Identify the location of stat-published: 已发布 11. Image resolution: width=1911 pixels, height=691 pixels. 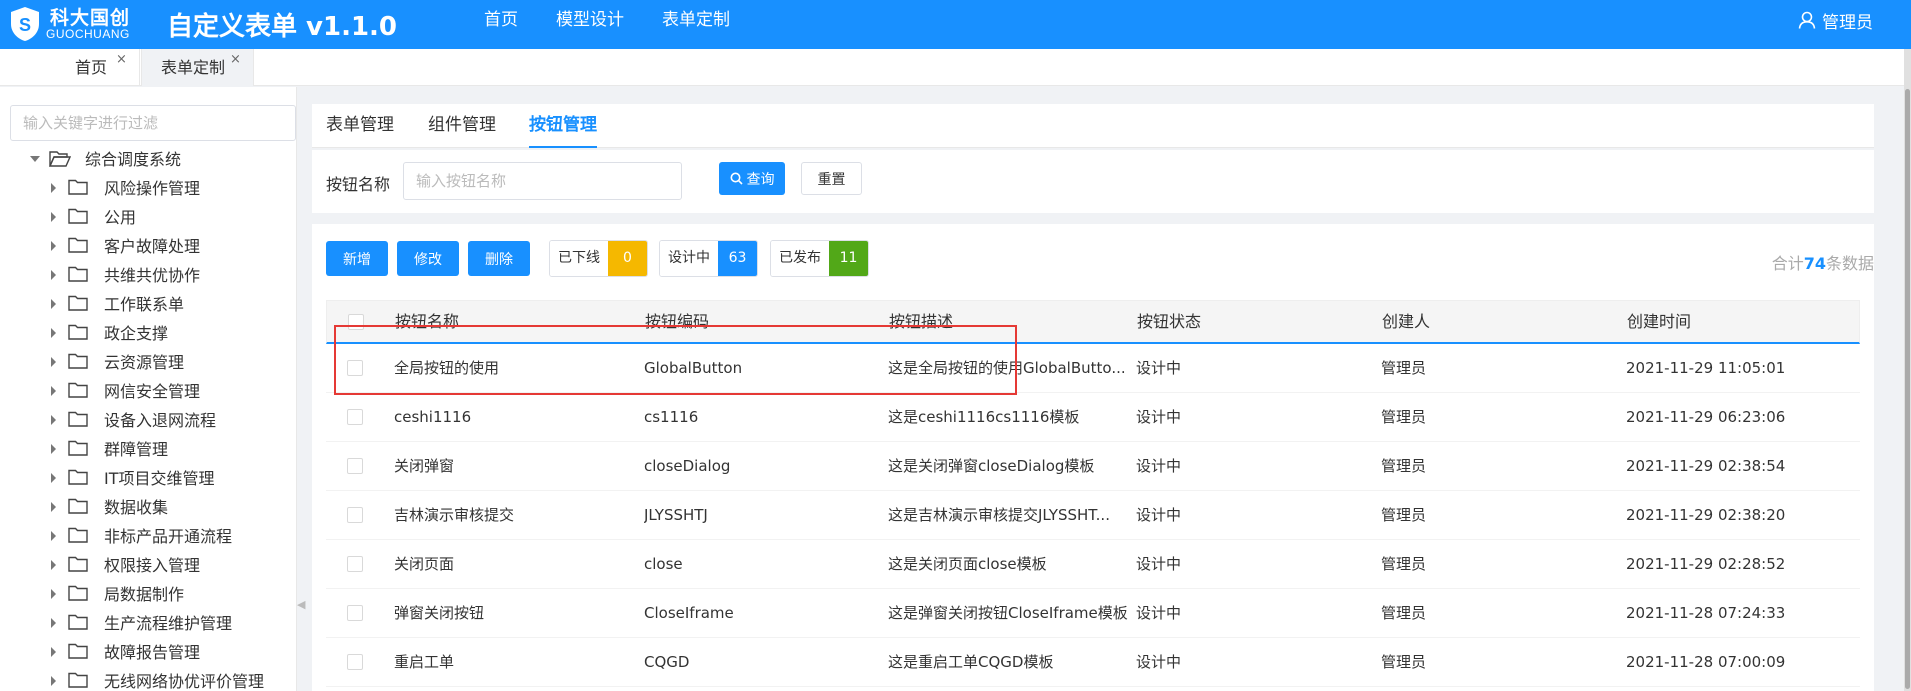
(819, 258).